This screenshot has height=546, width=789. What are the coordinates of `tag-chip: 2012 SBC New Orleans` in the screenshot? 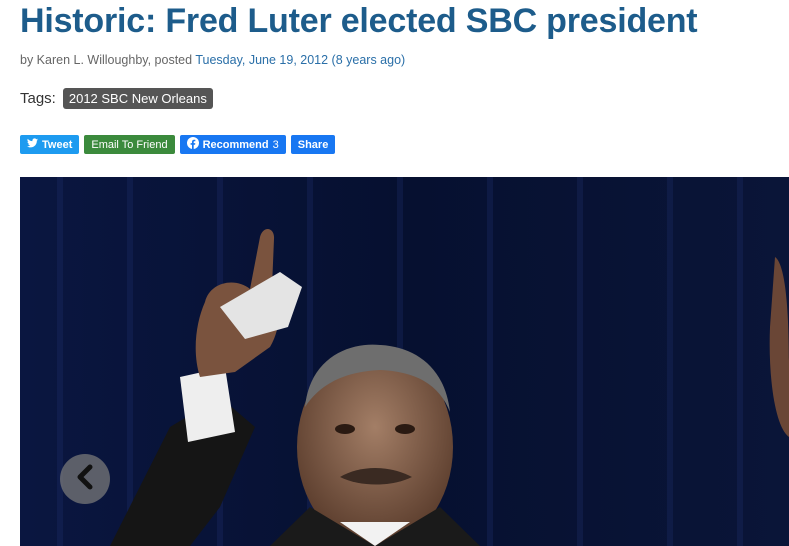 It's located at (137, 98).